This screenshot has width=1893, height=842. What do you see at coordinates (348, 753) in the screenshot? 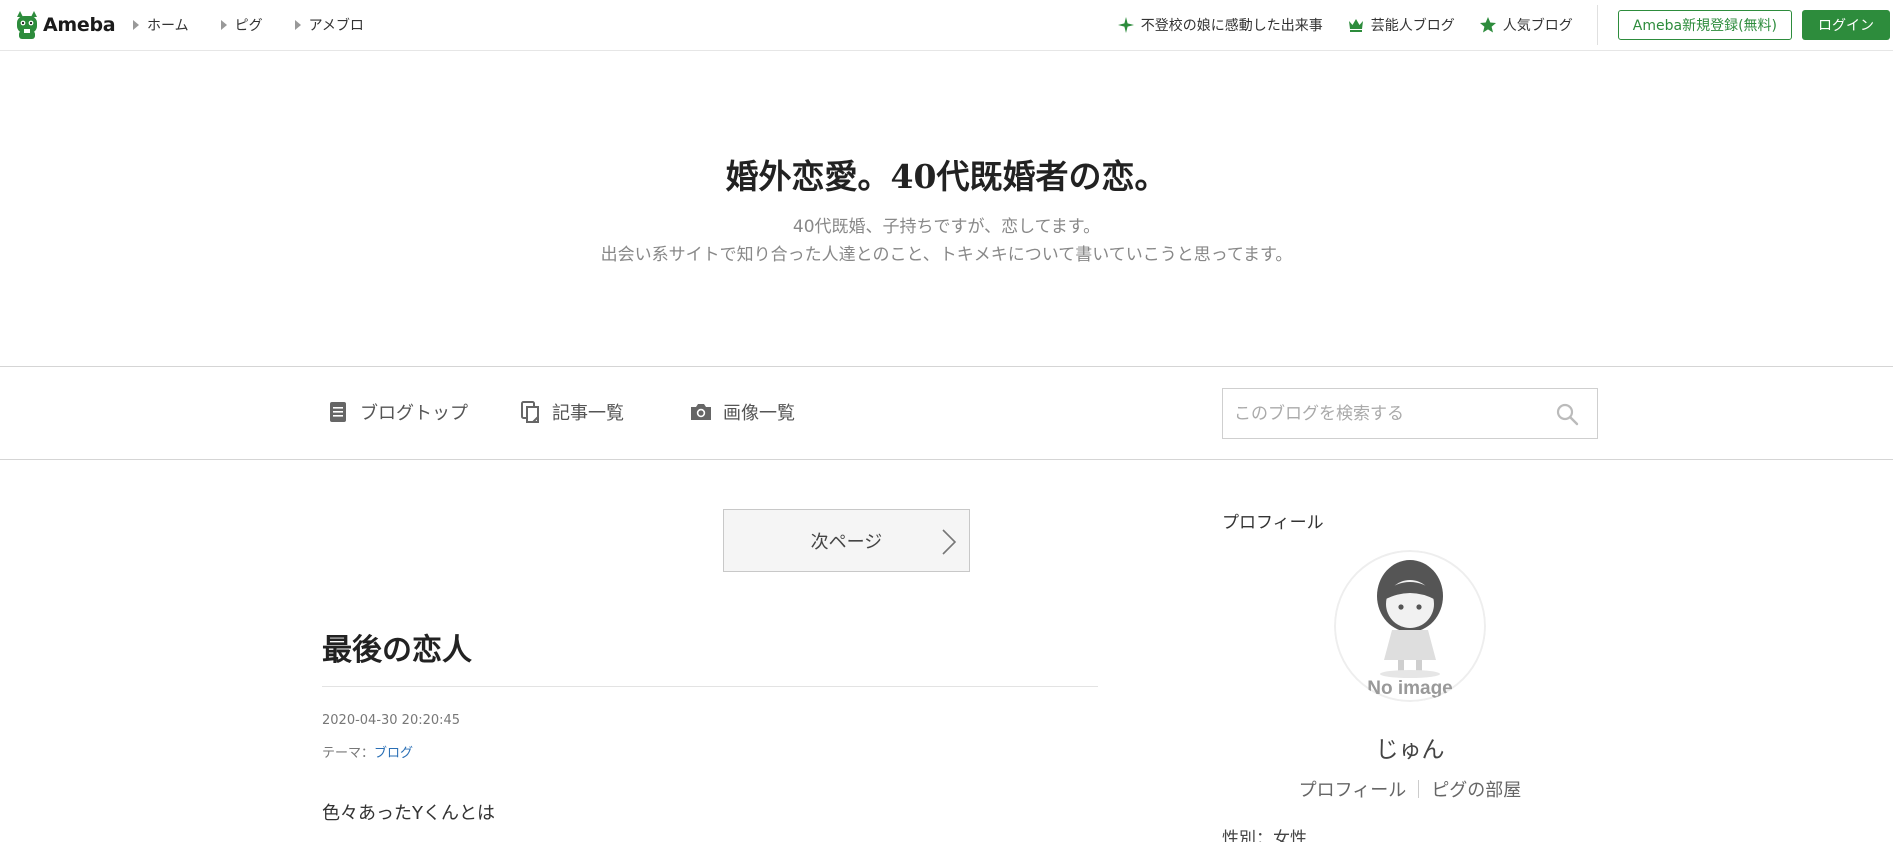
I see `post-theme-label: テーマ：` at bounding box center [348, 753].